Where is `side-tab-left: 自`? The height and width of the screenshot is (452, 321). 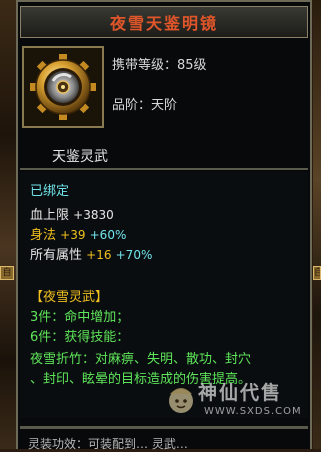 side-tab-left: 自 is located at coordinates (7, 273).